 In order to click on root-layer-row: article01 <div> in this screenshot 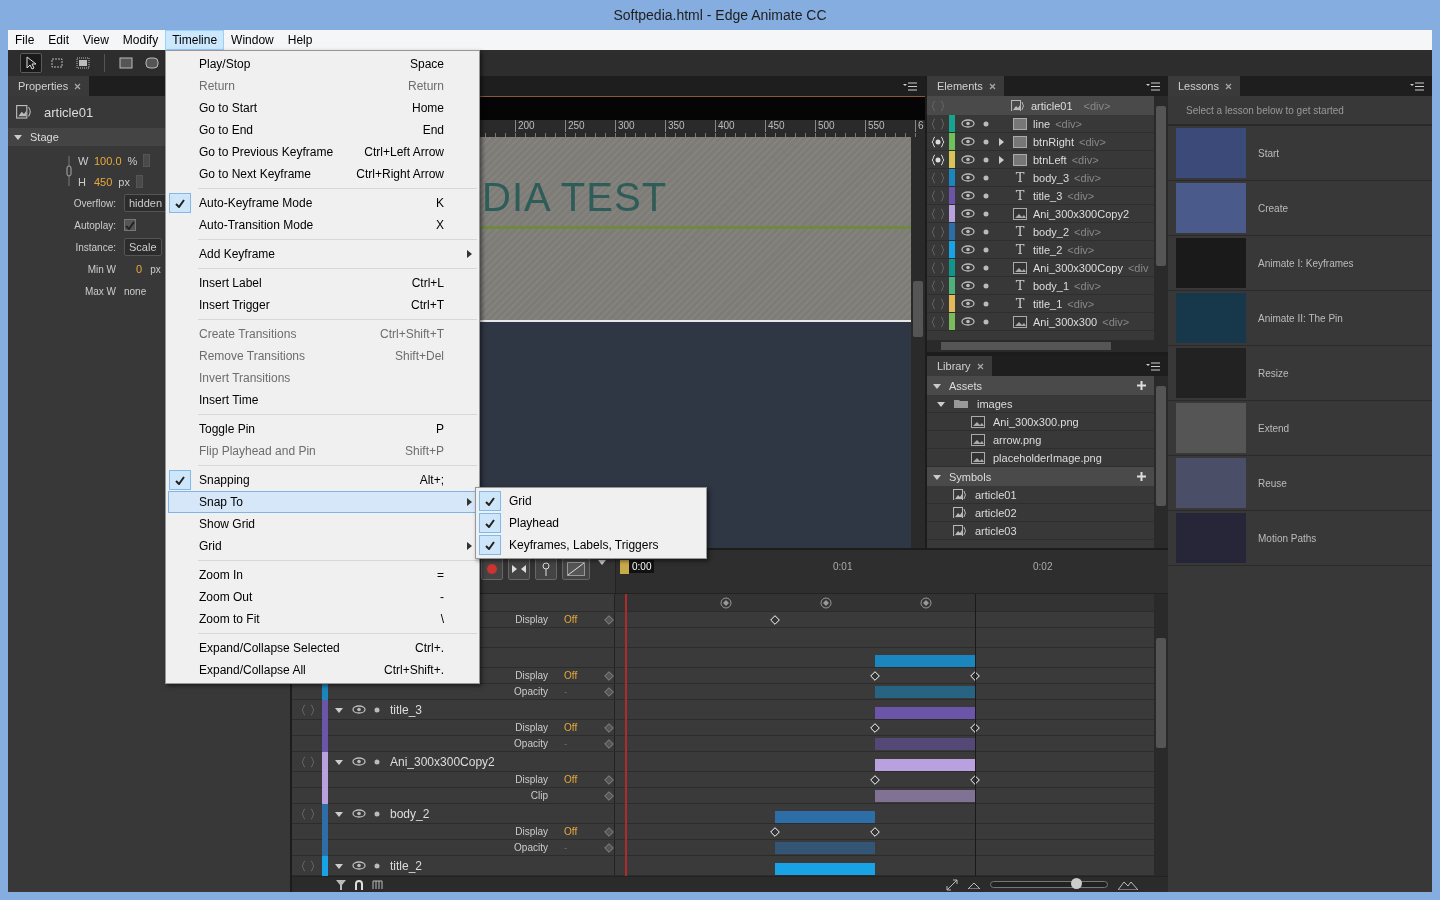, I will do `click(1040, 105)`.